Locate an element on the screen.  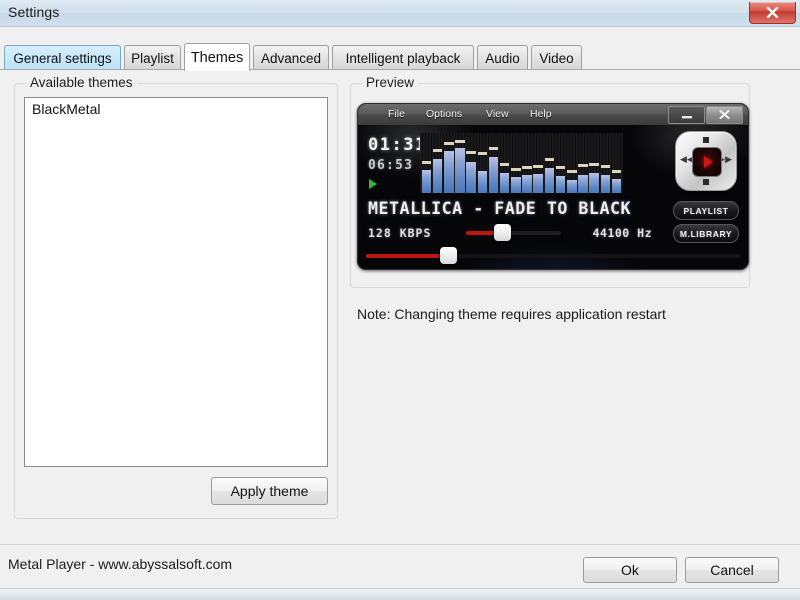
tab-themes: Themes is located at coordinates (217, 57).